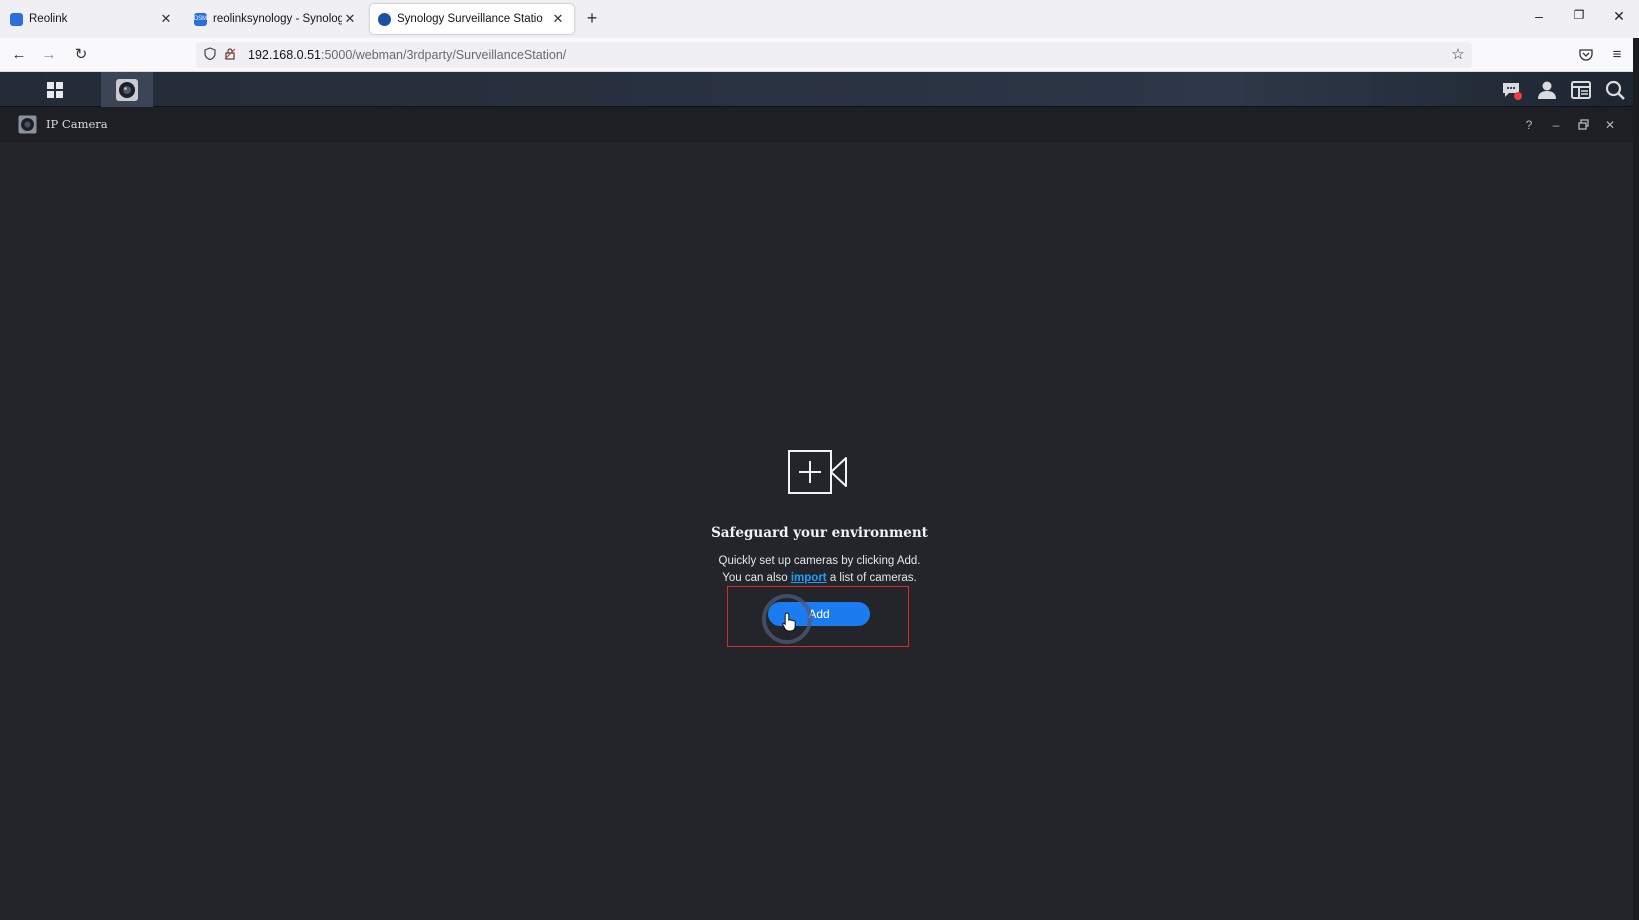 The width and height of the screenshot is (1639, 920). I want to click on line-2-prefix: You can also, so click(756, 578).